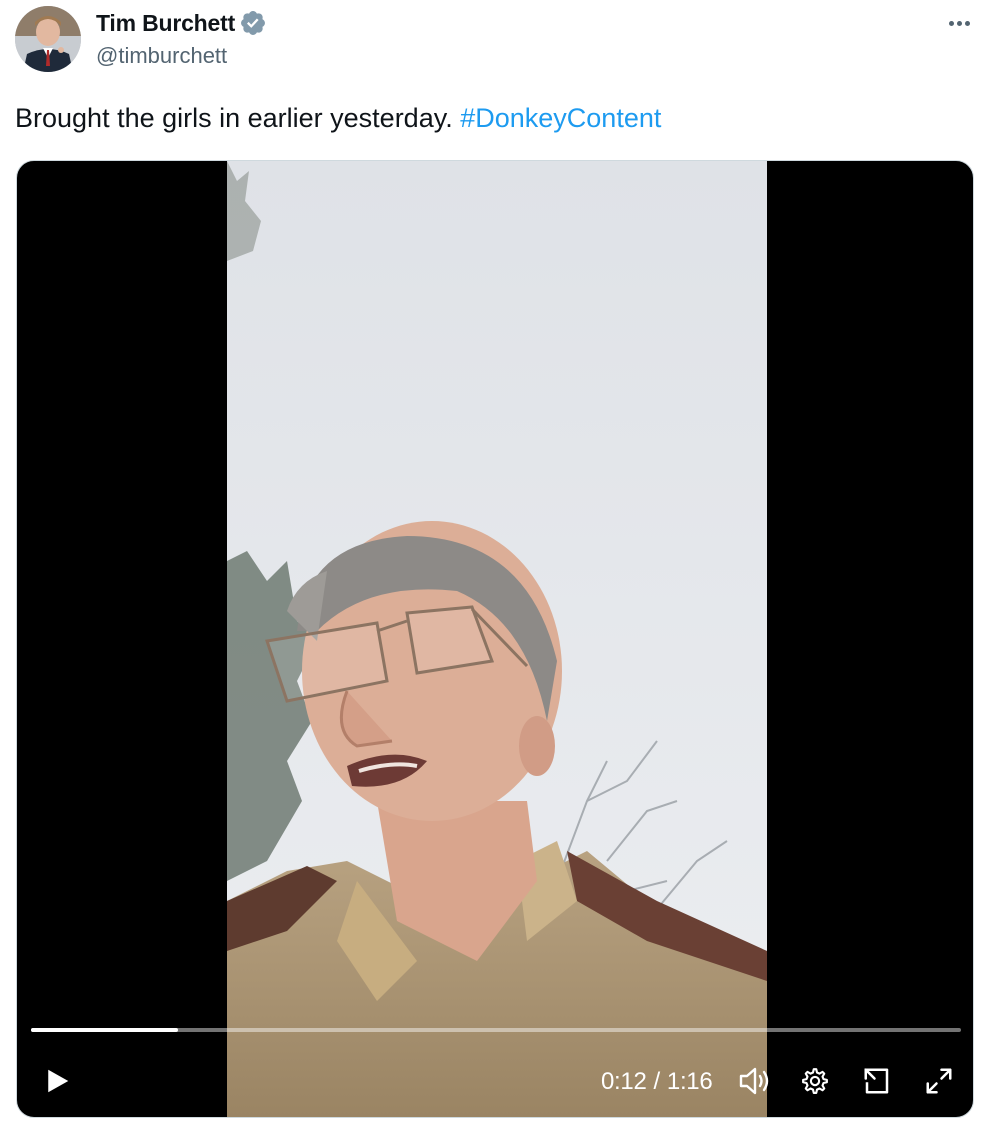  What do you see at coordinates (234, 118) in the screenshot?
I see `tweet-body: Brought the girls in earlier yesterday.` at bounding box center [234, 118].